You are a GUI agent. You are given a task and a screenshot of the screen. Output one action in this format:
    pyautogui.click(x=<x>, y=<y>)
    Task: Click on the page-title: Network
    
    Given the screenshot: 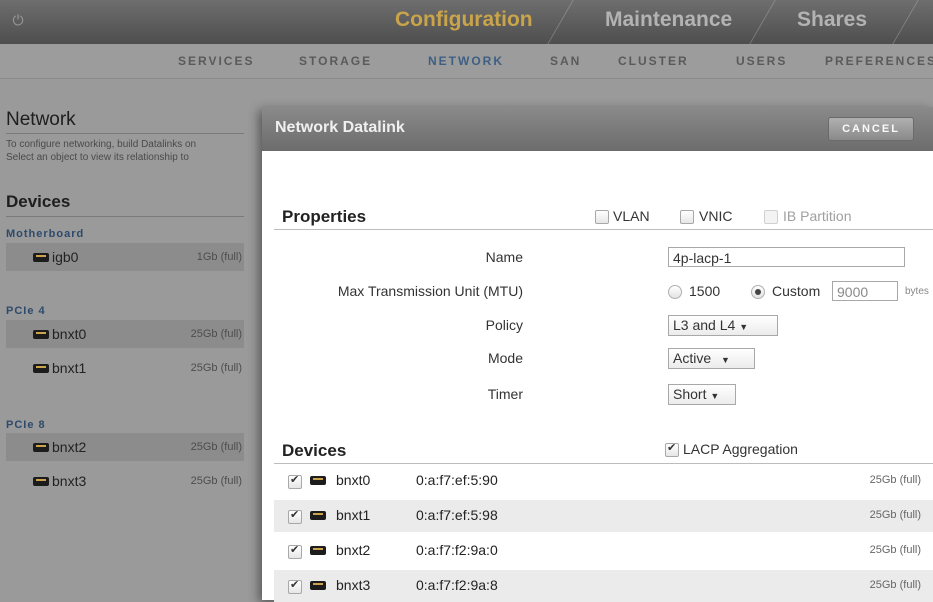 What is the action you would take?
    pyautogui.click(x=41, y=119)
    